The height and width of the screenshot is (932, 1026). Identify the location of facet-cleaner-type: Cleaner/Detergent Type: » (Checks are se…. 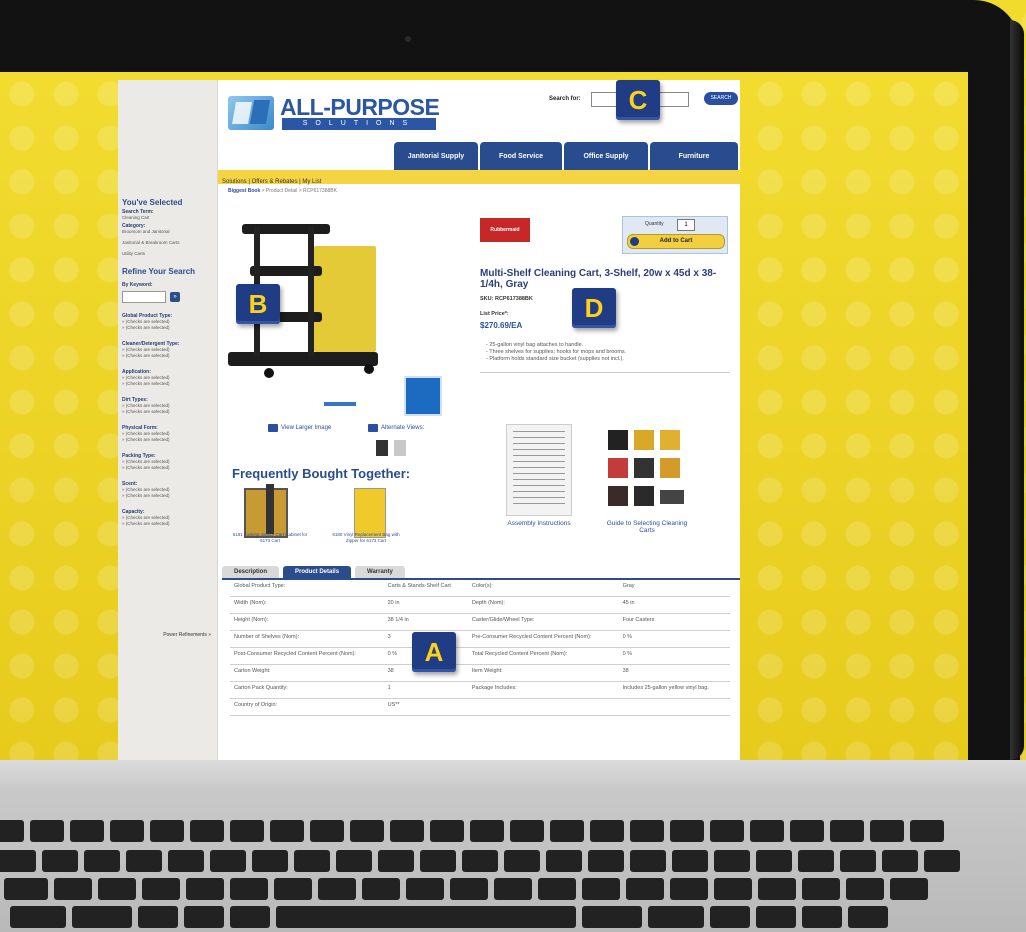
(167, 350).